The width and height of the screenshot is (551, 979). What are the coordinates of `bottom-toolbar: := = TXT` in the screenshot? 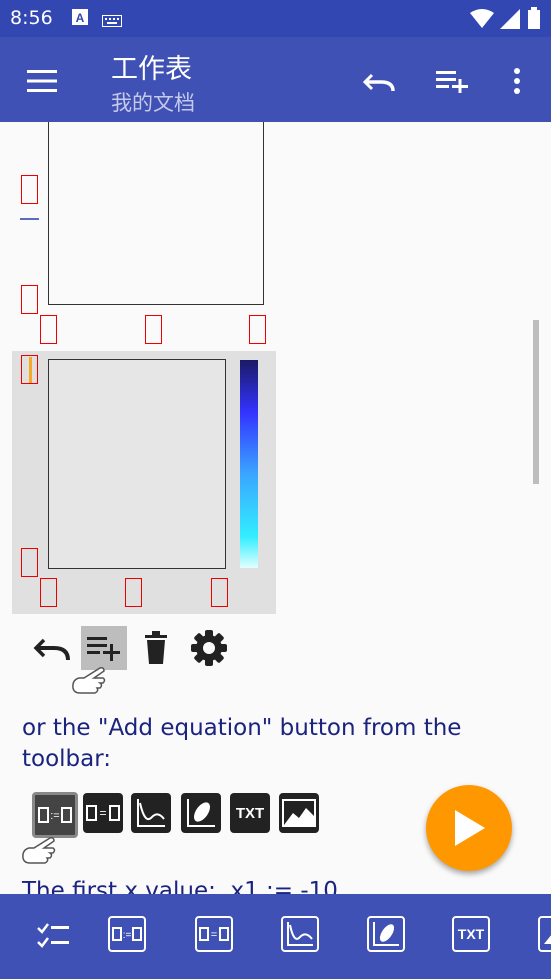 It's located at (275, 936).